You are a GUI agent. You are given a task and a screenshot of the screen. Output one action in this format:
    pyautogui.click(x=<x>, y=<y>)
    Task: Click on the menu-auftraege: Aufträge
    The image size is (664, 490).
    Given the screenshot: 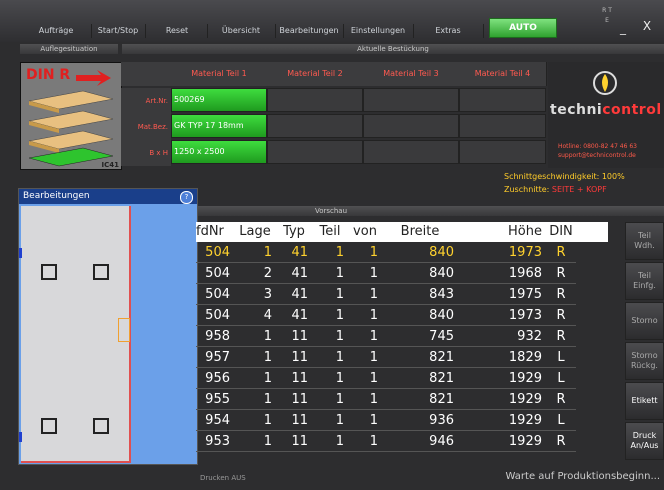 What is the action you would take?
    pyautogui.click(x=57, y=31)
    